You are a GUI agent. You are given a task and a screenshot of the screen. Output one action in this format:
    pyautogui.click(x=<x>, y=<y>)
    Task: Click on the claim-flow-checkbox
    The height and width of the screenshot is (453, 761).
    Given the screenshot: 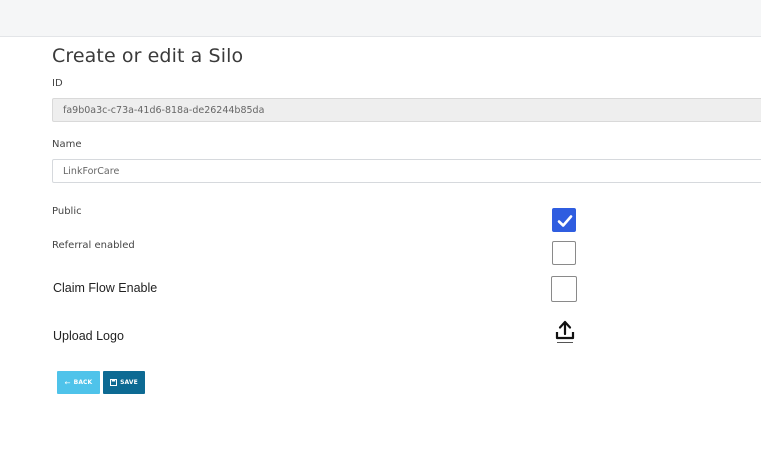 What is the action you would take?
    pyautogui.click(x=564, y=289)
    